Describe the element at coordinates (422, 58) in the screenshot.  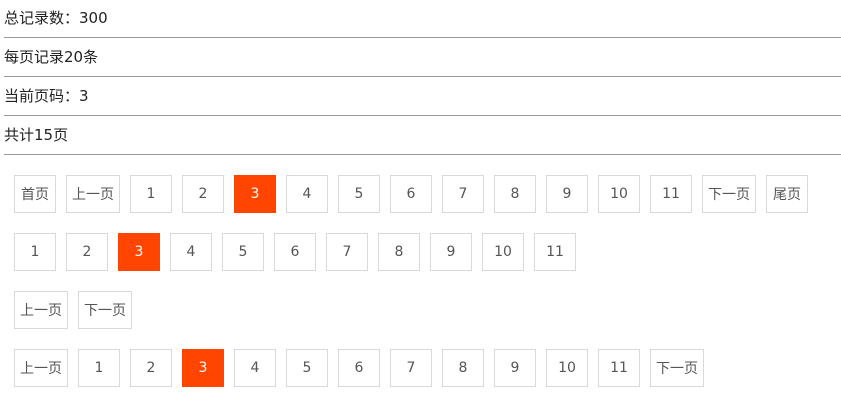
I see `per-page-text: 每页记录20条` at that location.